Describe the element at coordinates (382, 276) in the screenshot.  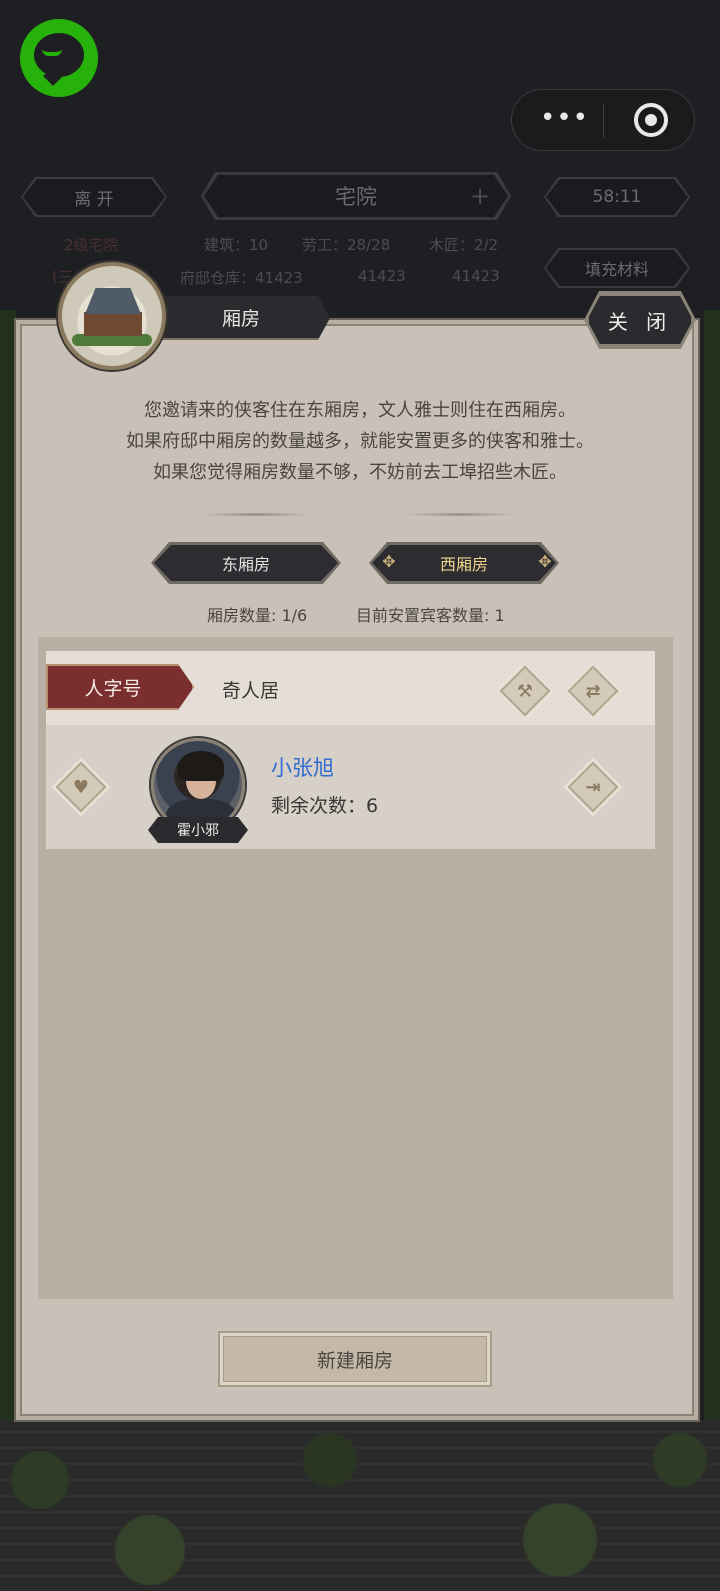
I see `warehouse-resource-2: 41423` at that location.